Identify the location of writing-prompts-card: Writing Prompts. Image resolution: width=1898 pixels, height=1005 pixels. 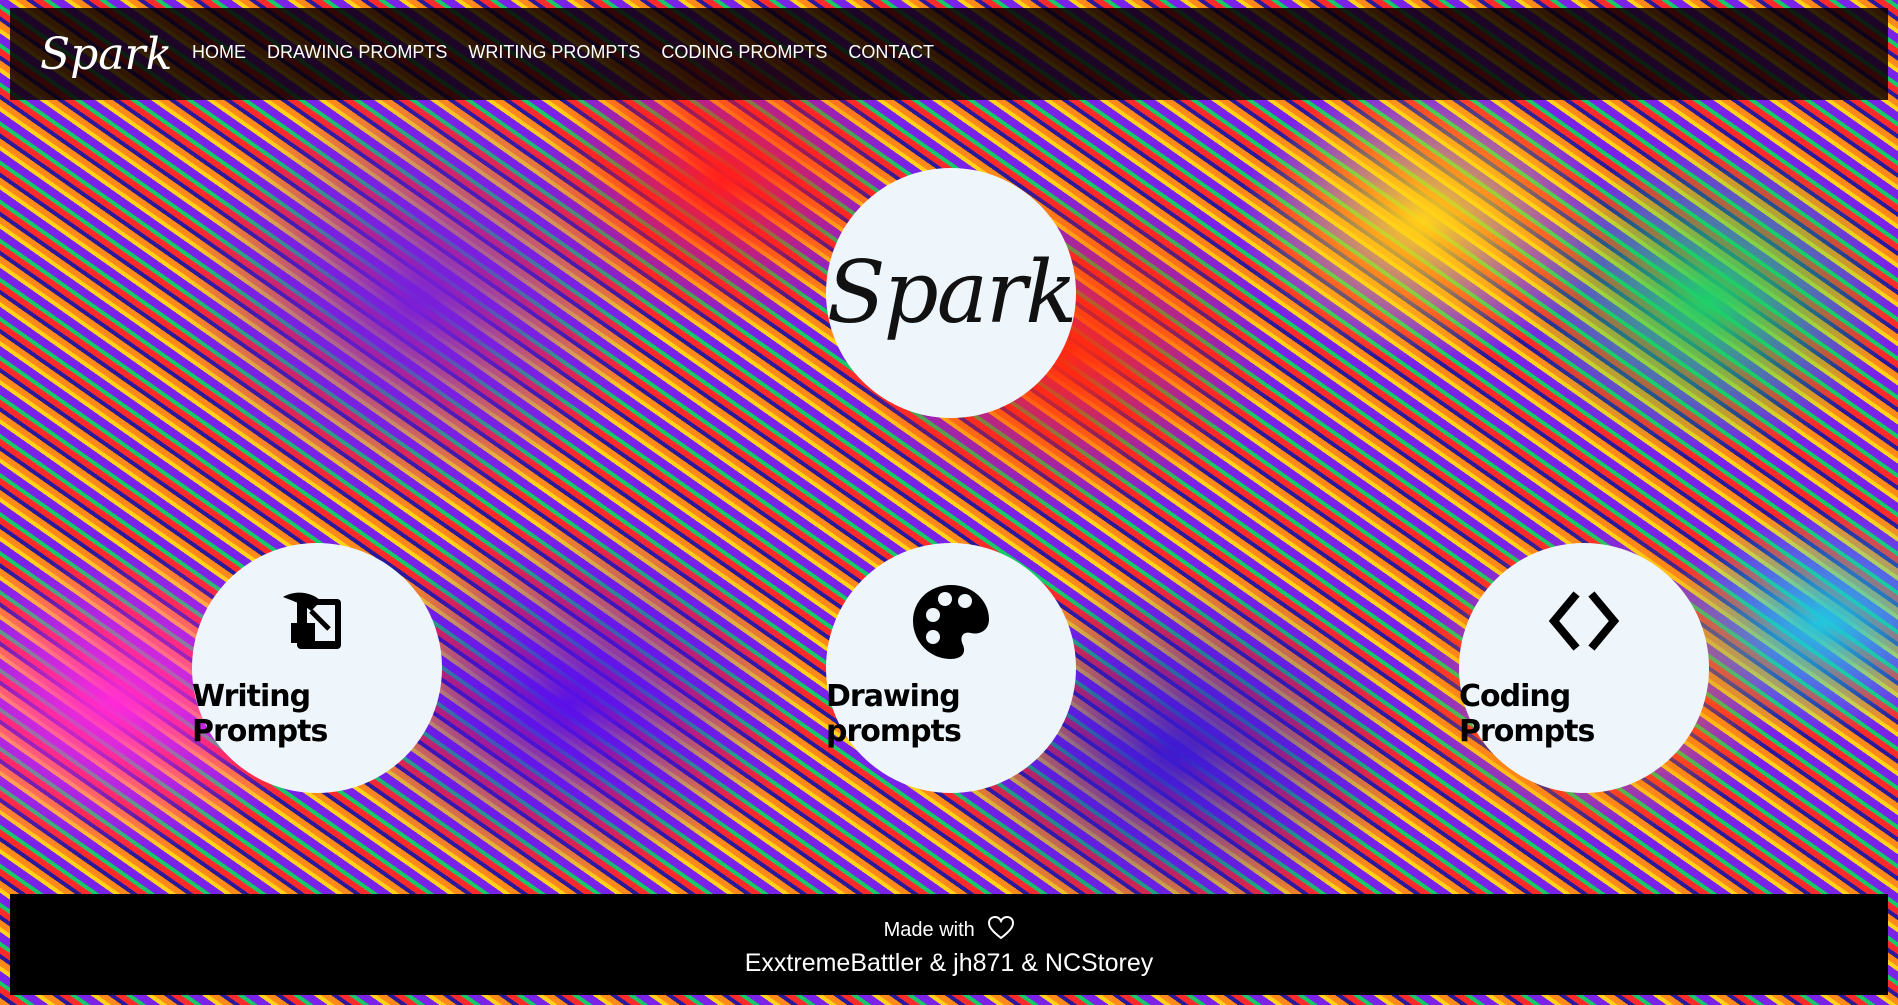
(317, 668).